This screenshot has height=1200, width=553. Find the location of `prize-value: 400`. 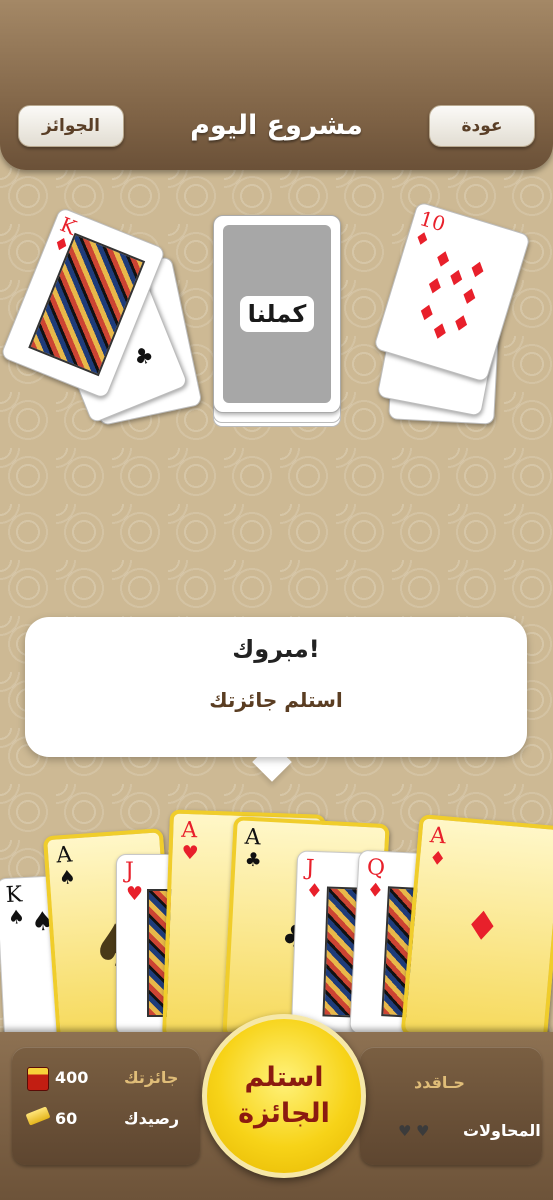

prize-value: 400 is located at coordinates (72, 1077).